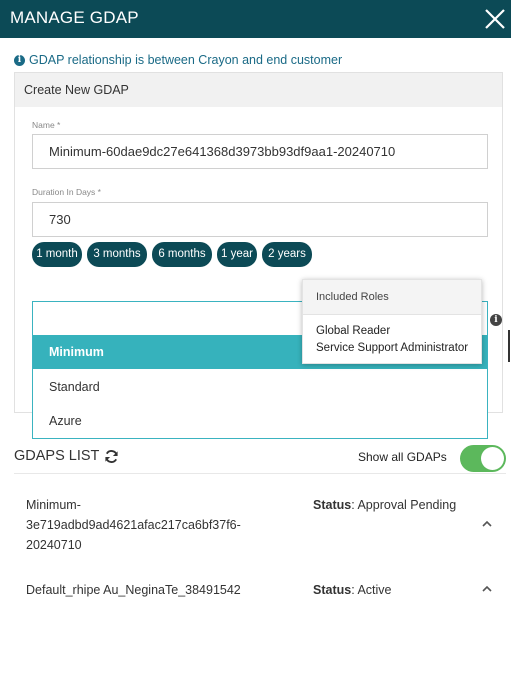 The height and width of the screenshot is (678, 511). Describe the element at coordinates (117, 254) in the screenshot. I see `chip-3-months: 3 months` at that location.